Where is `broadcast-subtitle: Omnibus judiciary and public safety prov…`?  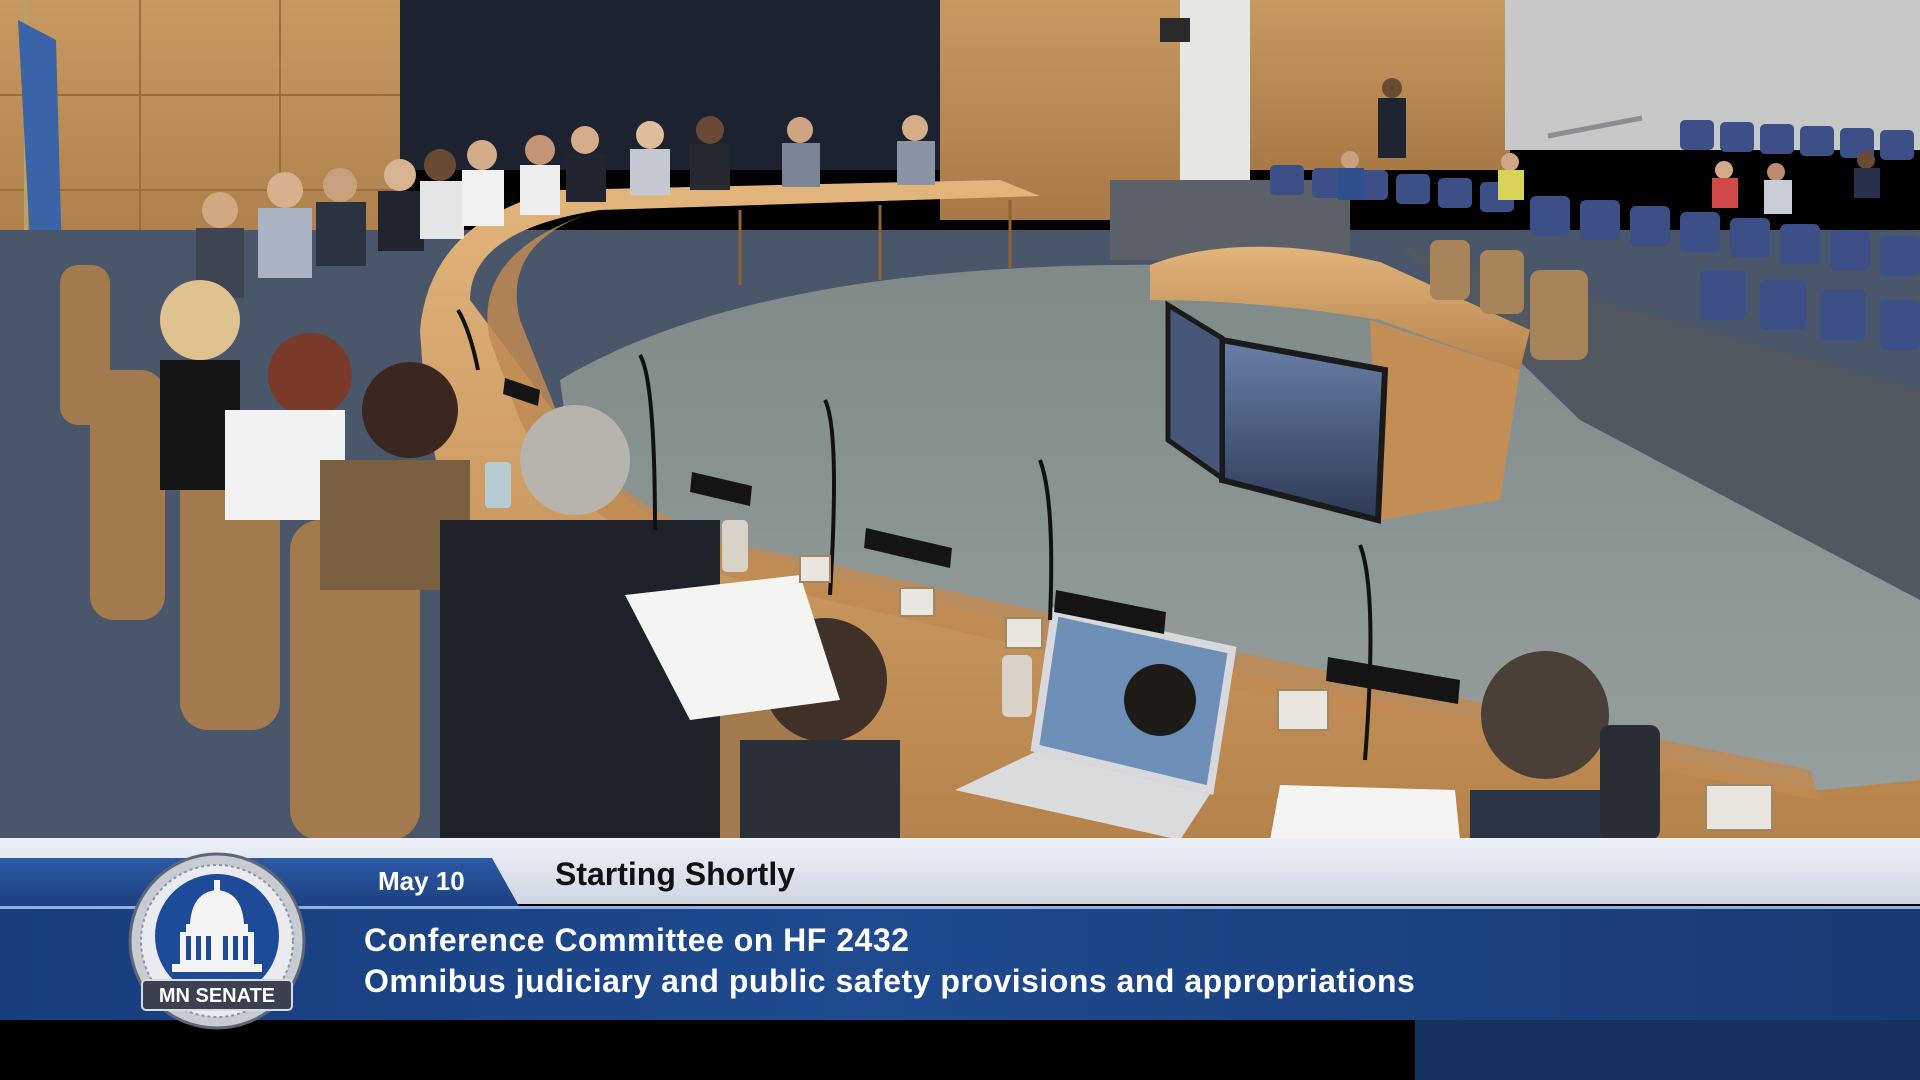
broadcast-subtitle: Omnibus judiciary and public safety prov… is located at coordinates (890, 981).